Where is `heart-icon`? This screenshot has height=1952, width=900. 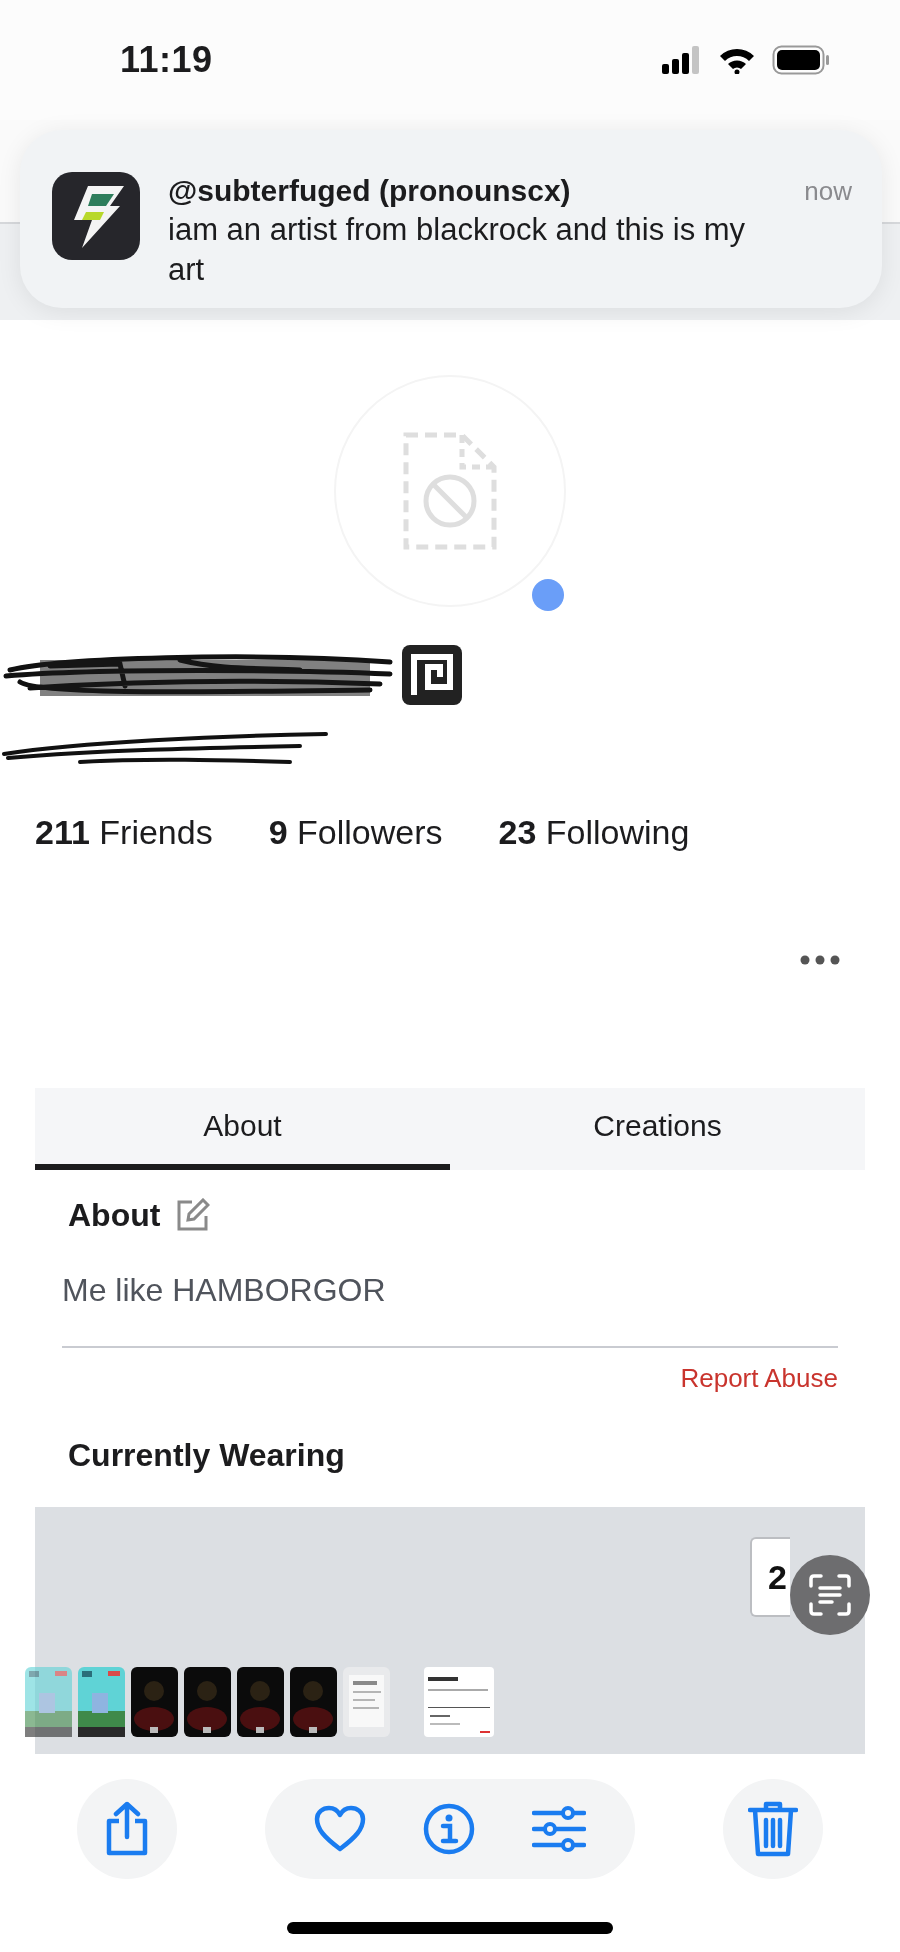
heart-icon is located at coordinates (339, 1829).